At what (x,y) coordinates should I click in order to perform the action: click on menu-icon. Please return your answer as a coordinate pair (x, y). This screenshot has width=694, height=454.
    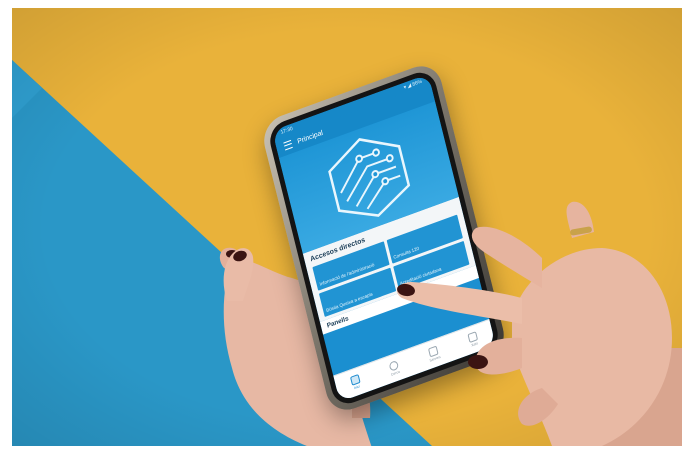
    Looking at the image, I should click on (288, 145).